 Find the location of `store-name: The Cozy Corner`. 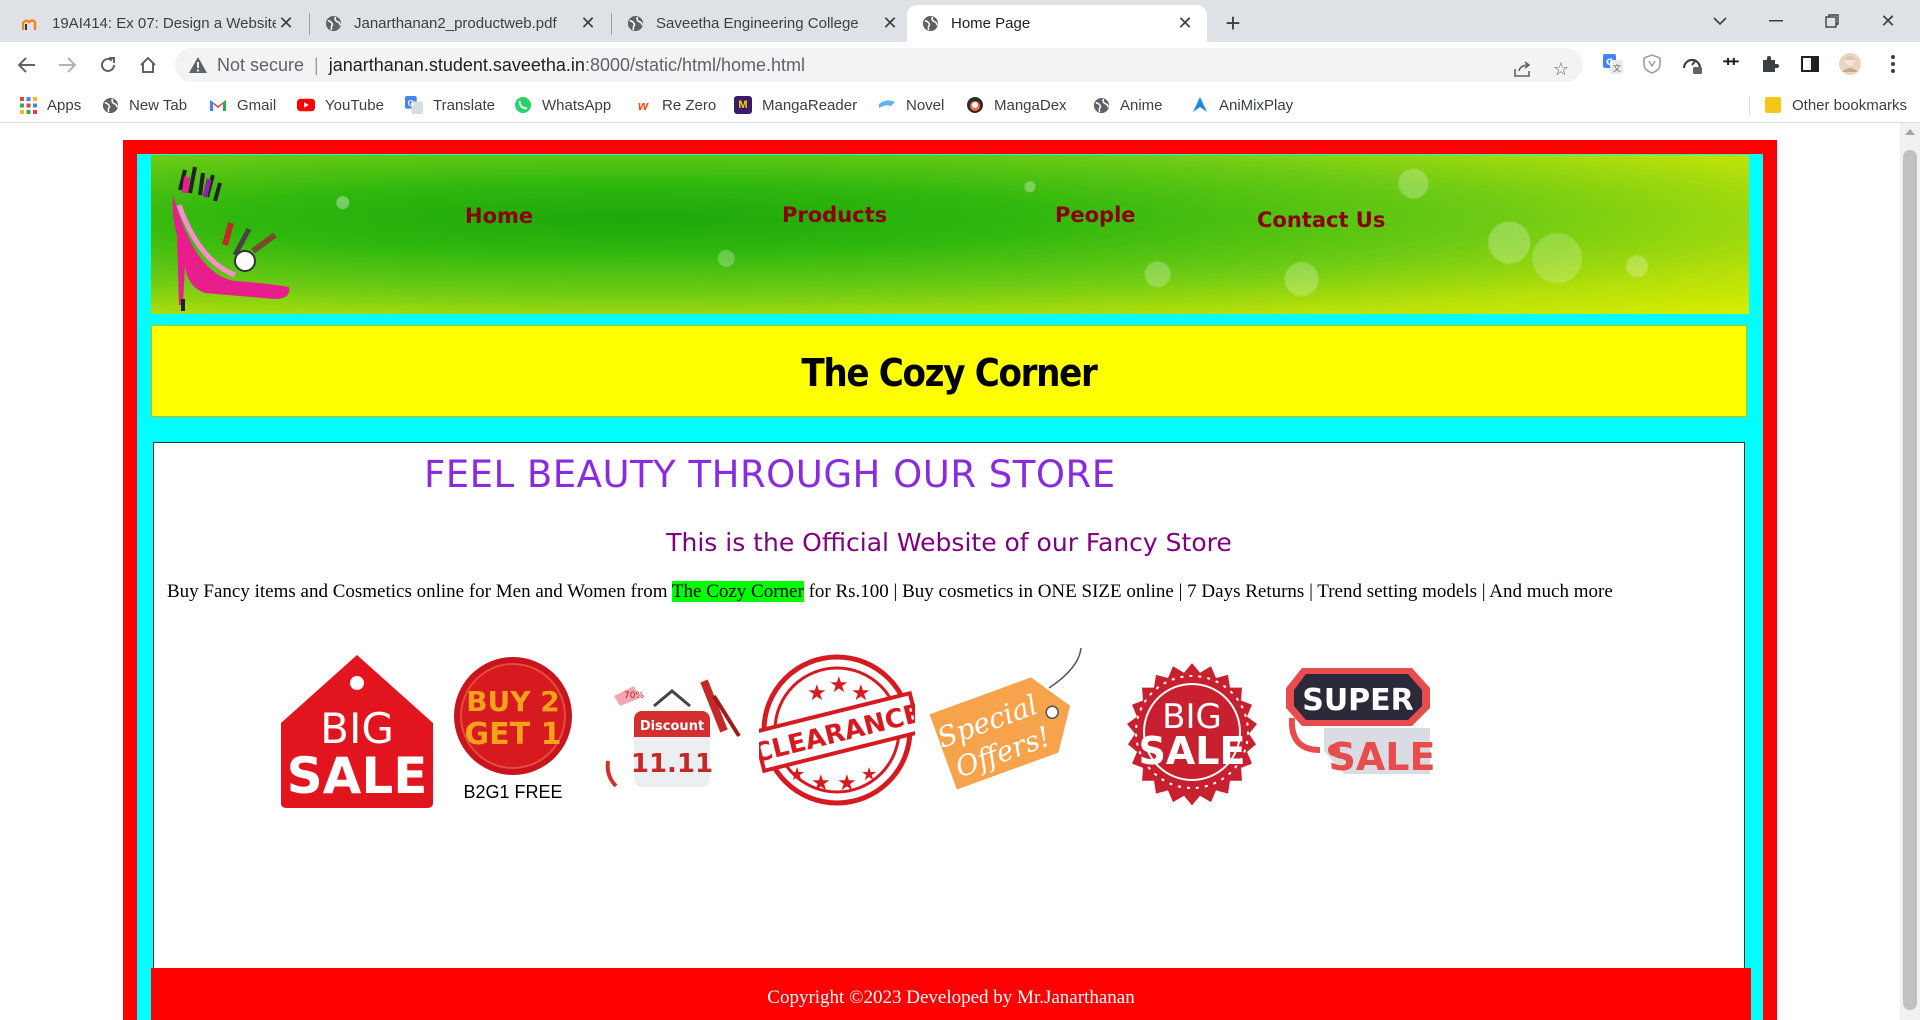

store-name: The Cozy Corner is located at coordinates (949, 373).